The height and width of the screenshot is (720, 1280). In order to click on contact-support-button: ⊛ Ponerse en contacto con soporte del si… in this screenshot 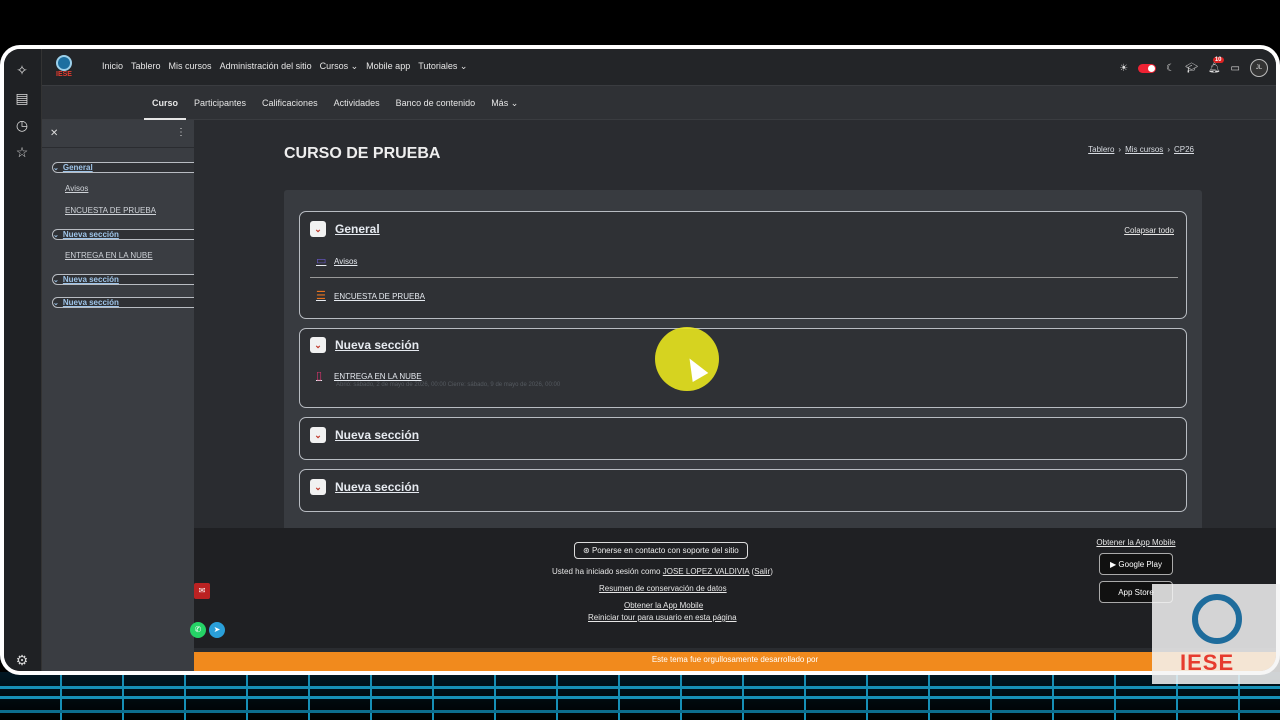, I will do `click(661, 550)`.